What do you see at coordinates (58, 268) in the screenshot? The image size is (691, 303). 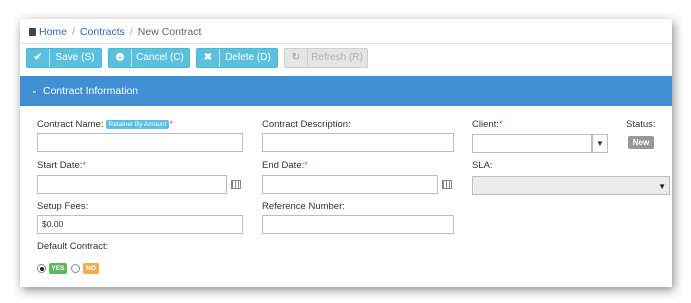 I see `yes-badge: YES` at bounding box center [58, 268].